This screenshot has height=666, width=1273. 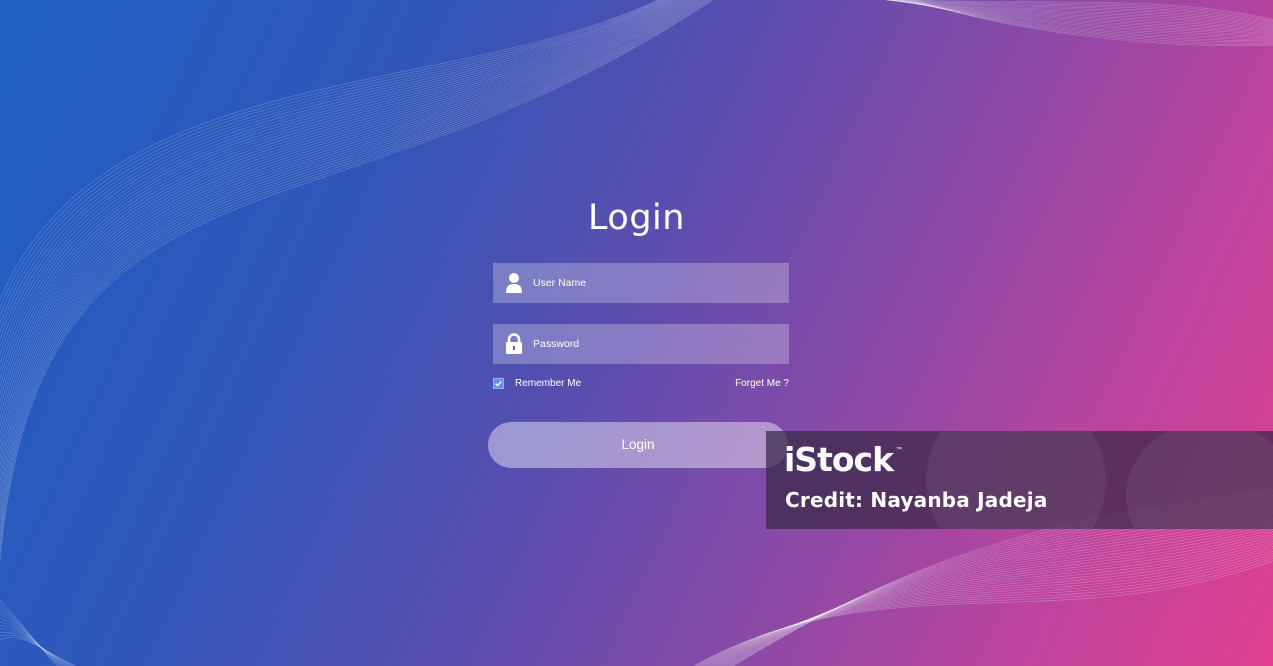 What do you see at coordinates (899, 450) in the screenshot?
I see `istock-trademark: ™` at bounding box center [899, 450].